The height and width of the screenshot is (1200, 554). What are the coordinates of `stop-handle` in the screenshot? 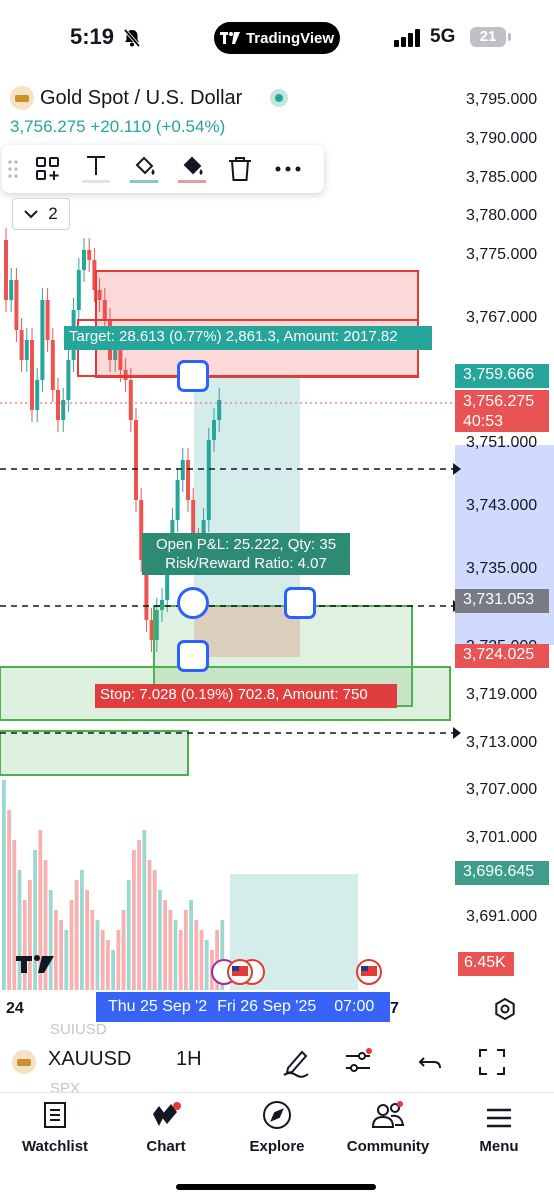 It's located at (193, 656).